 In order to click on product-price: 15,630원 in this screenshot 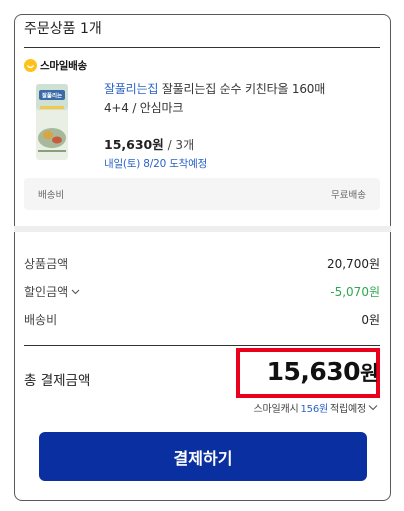, I will do `click(134, 144)`.